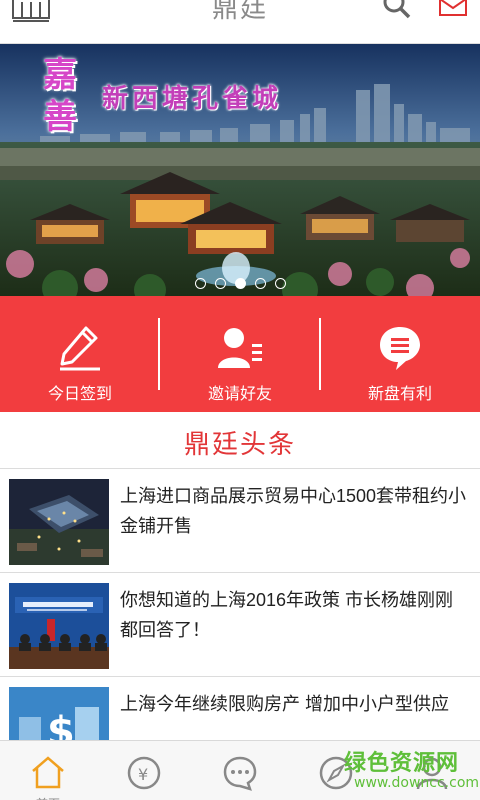  What do you see at coordinates (417, 783) in the screenshot?
I see `watermark-url: www.downcc.com` at bounding box center [417, 783].